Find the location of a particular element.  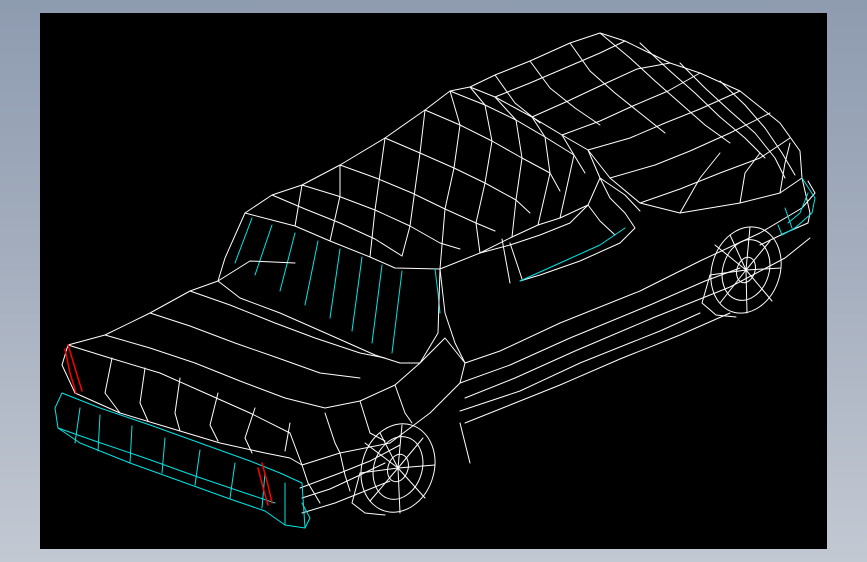

glass-accent is located at coordinates (530, 270).